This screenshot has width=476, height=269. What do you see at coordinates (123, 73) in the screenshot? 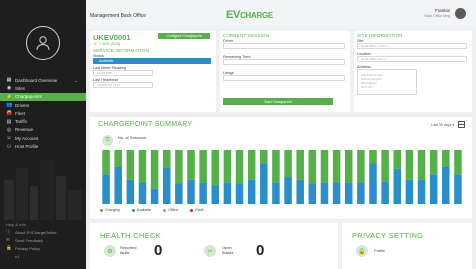
I see `last-meter-field: 10001 kWh` at bounding box center [123, 73].